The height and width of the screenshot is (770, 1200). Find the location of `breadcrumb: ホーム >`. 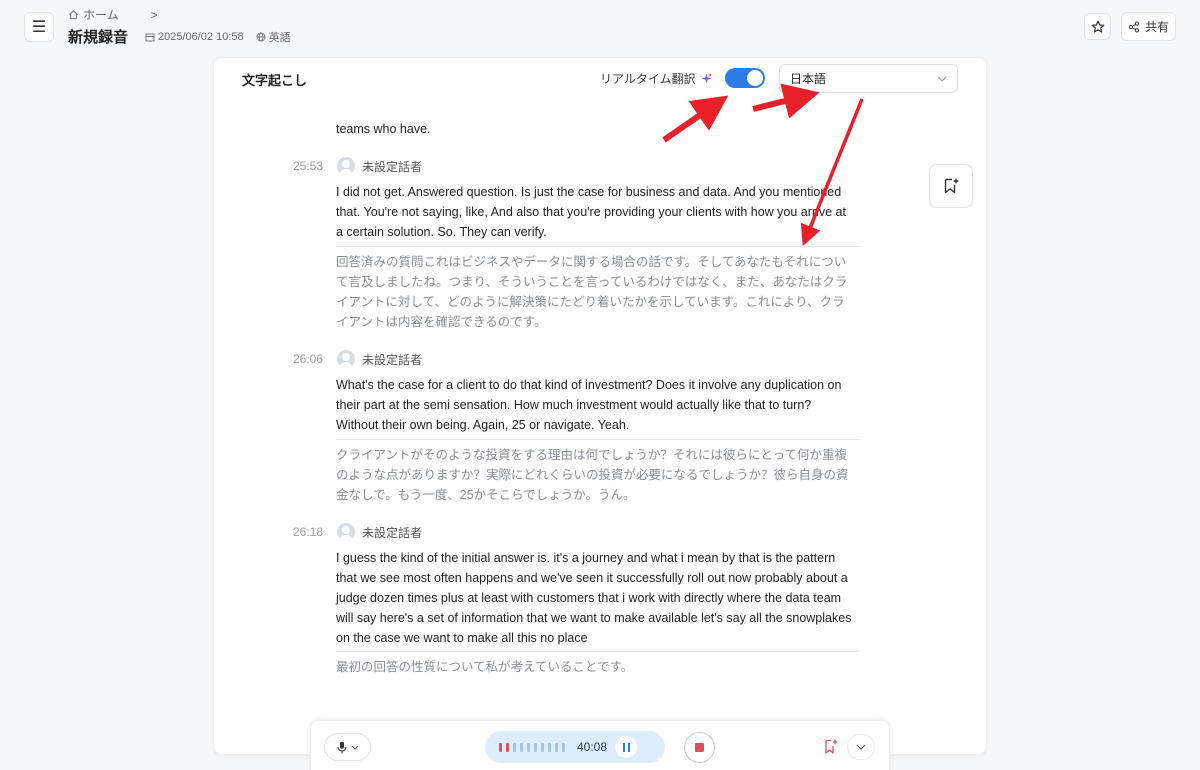

breadcrumb: ホーム > is located at coordinates (113, 14).